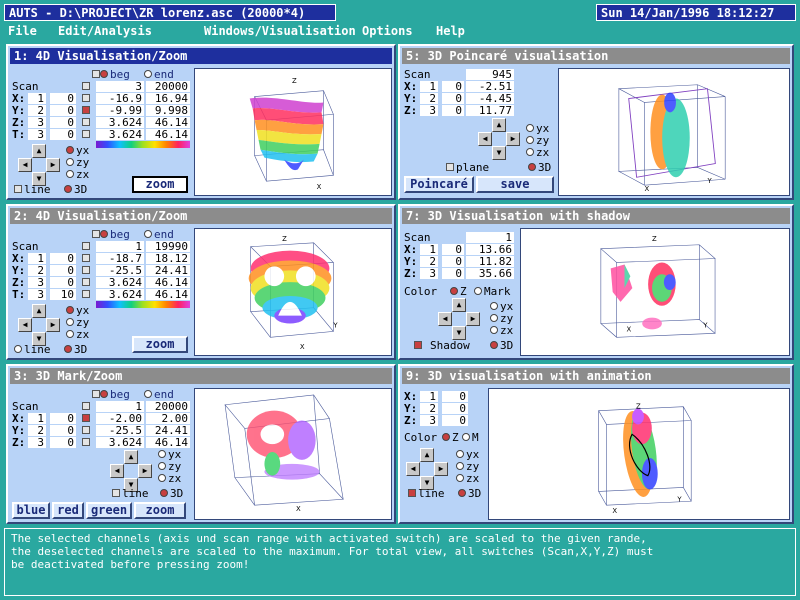 The height and width of the screenshot is (600, 800). What do you see at coordinates (109, 510) in the screenshot?
I see `green-button: green` at bounding box center [109, 510].